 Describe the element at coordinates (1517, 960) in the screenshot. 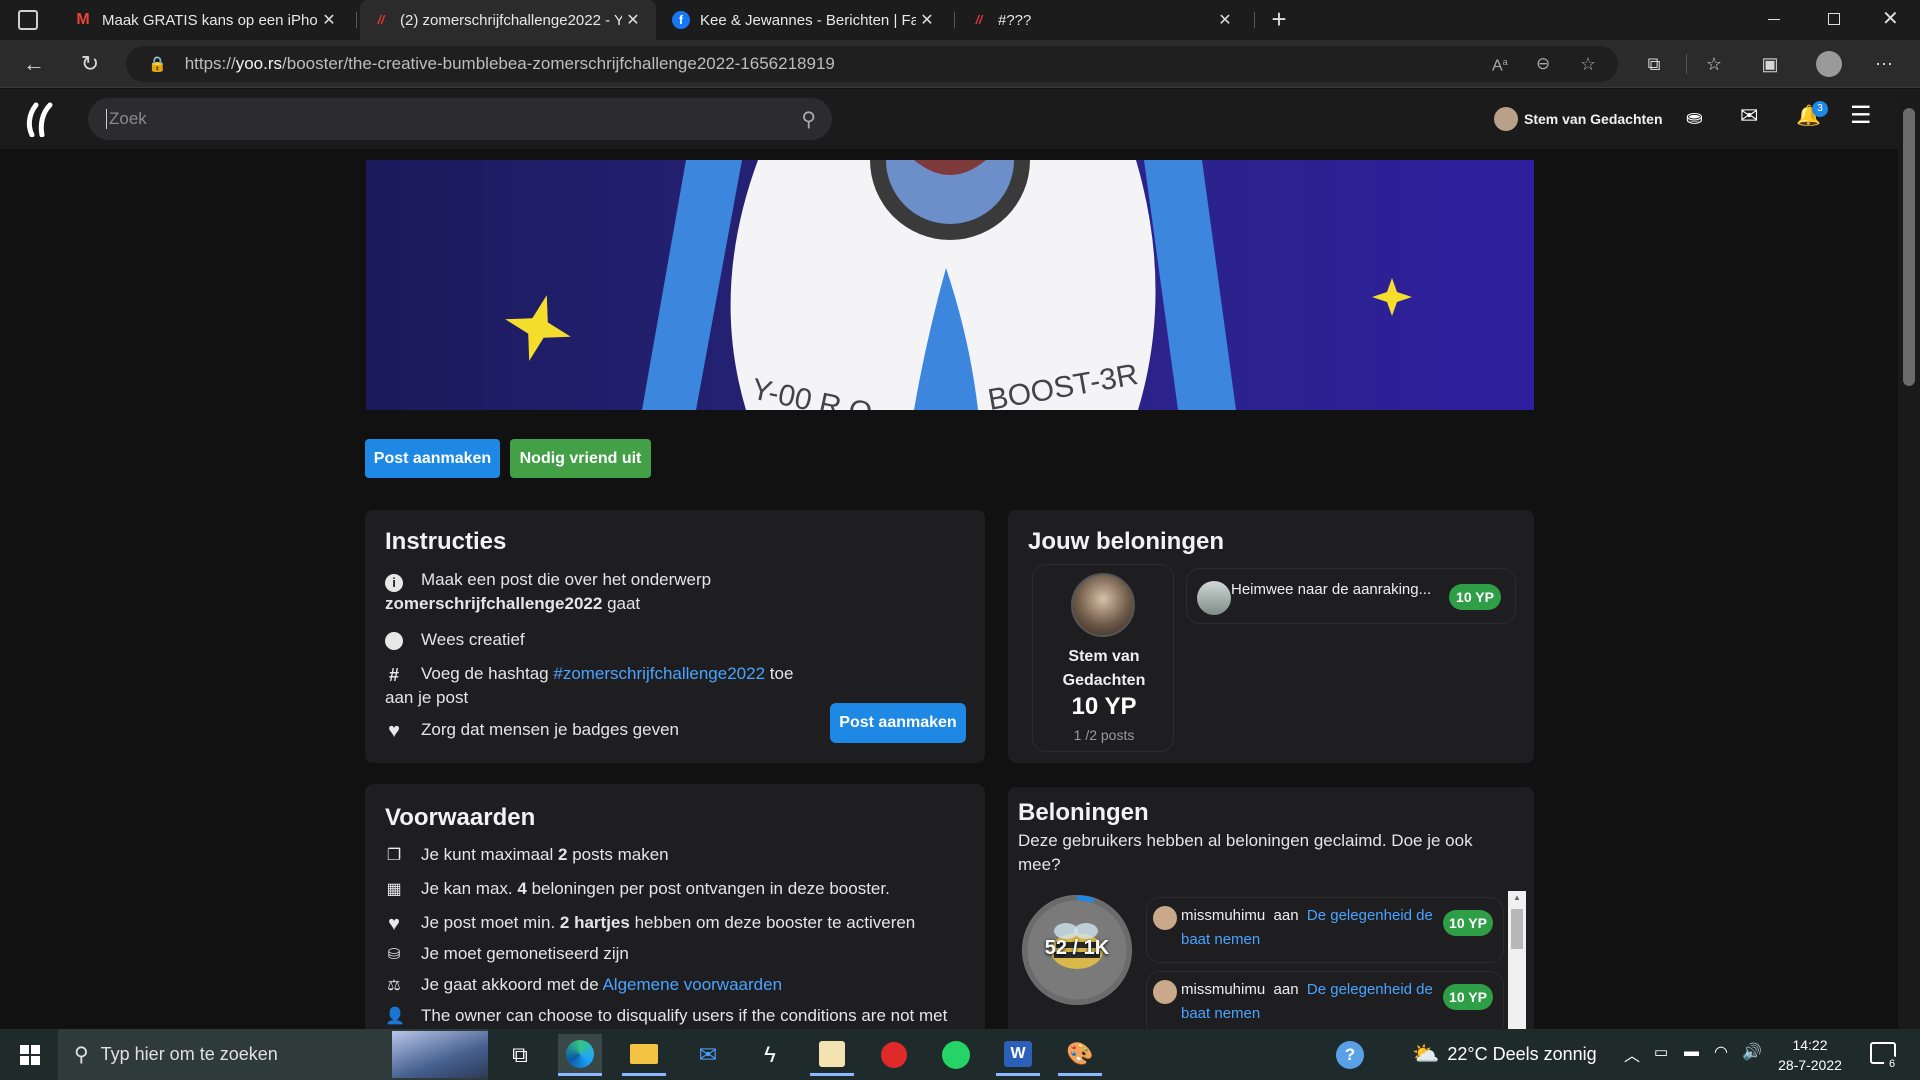

I see `claims-scrollbar: ▲` at that location.